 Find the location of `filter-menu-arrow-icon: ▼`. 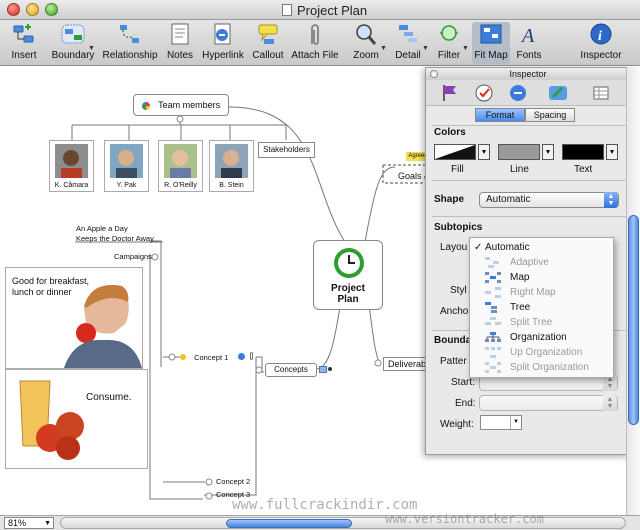

filter-menu-arrow-icon: ▼ is located at coordinates (465, 48).